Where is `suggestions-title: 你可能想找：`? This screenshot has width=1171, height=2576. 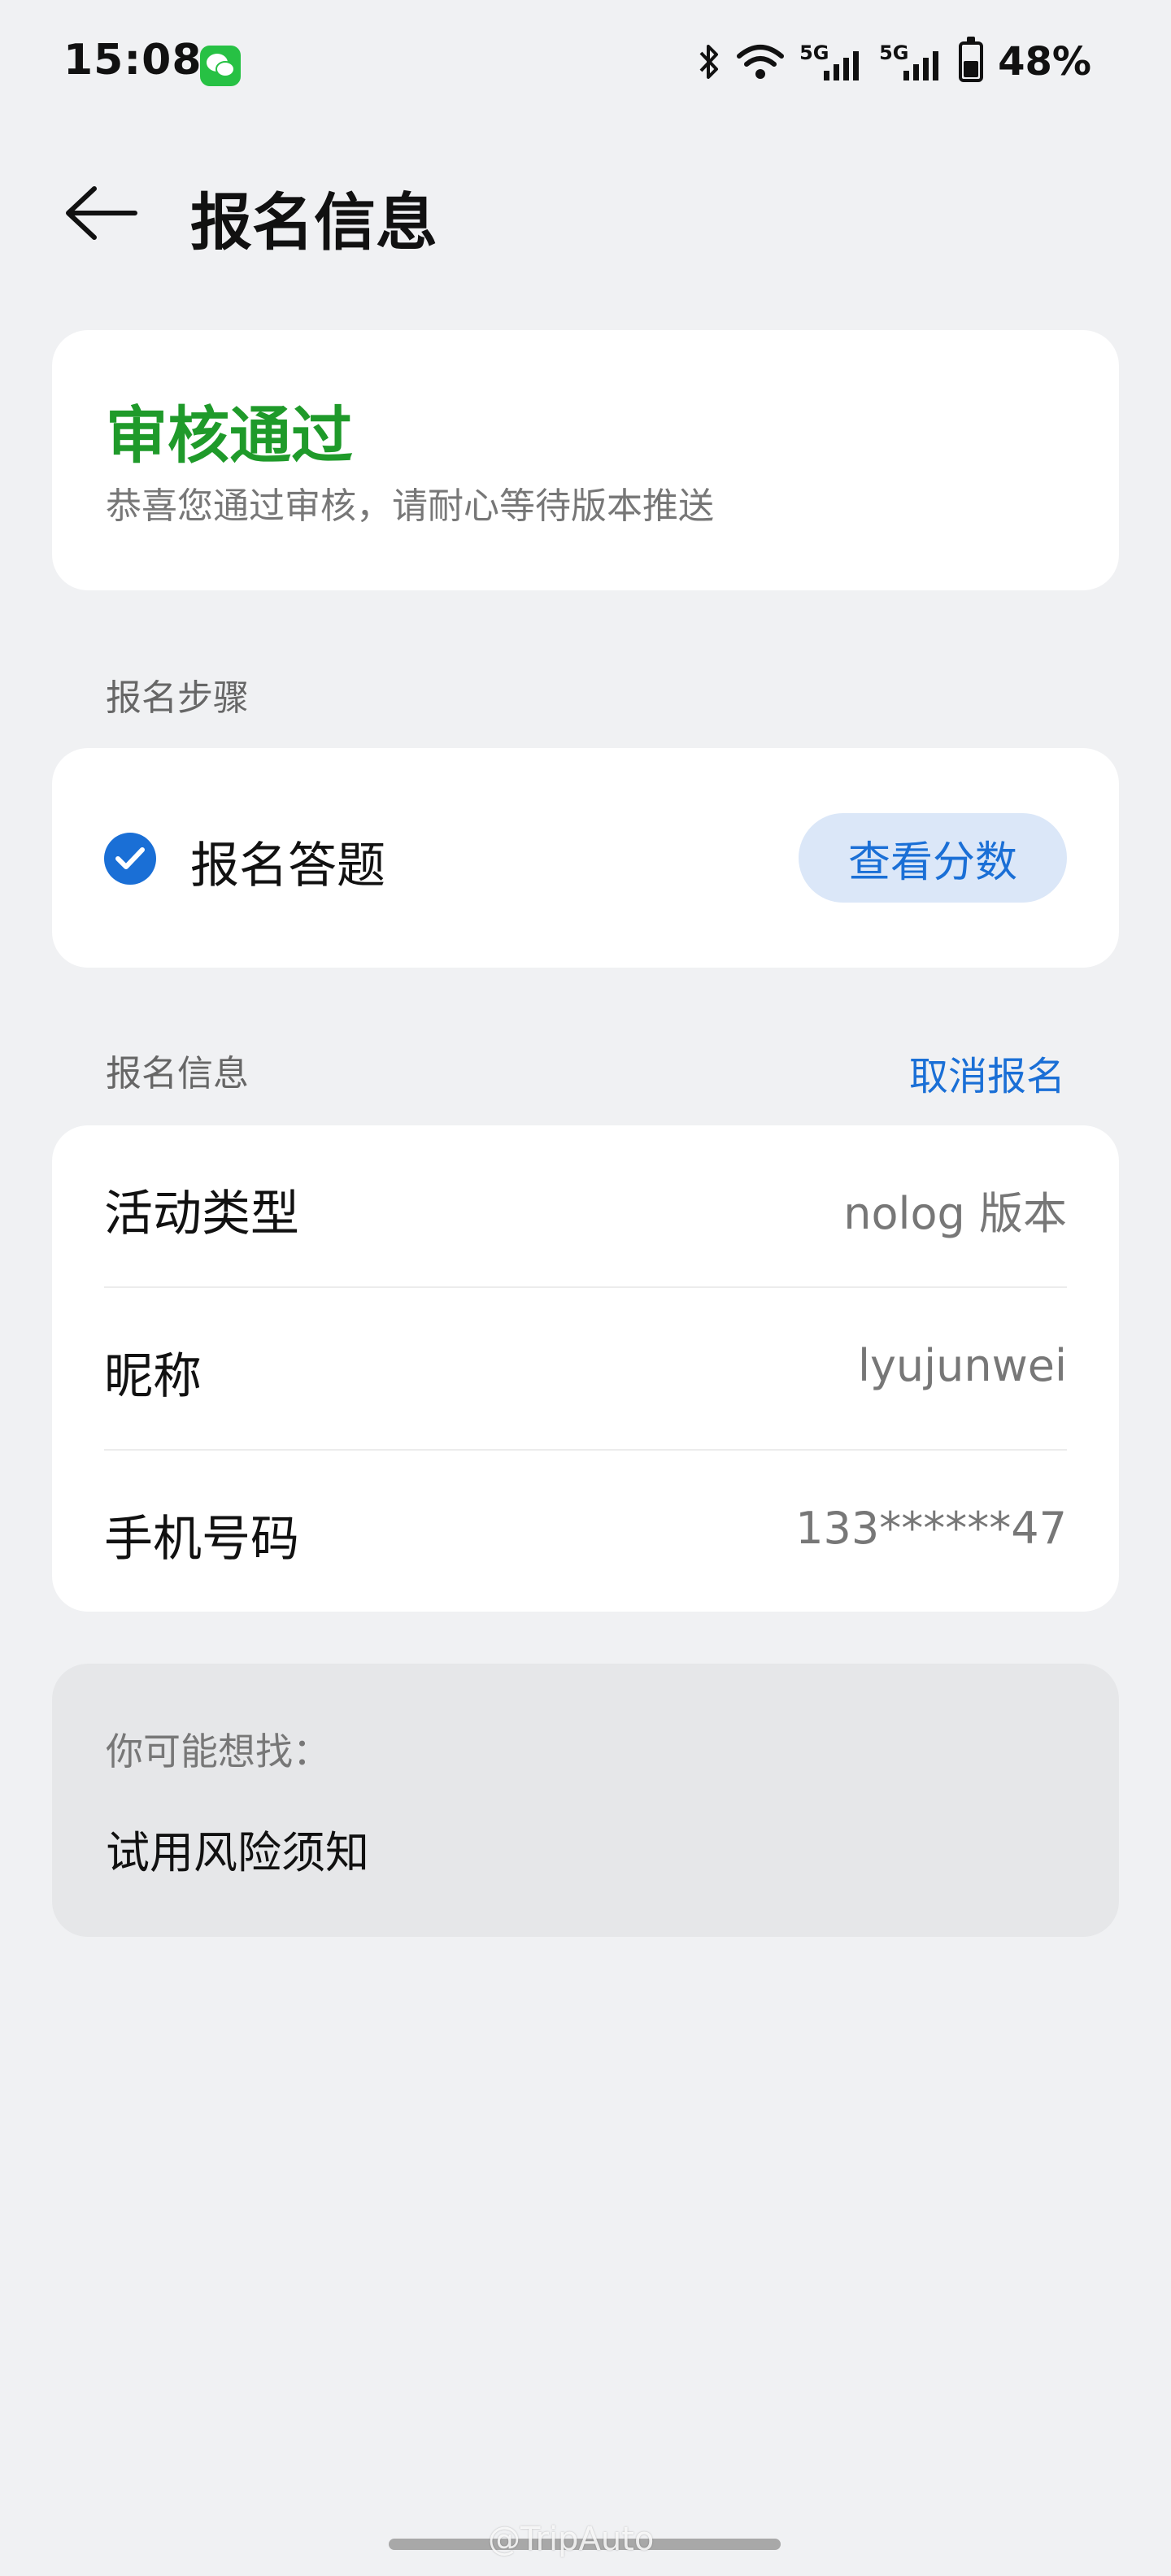 suggestions-title: 你可能想找： is located at coordinates (218, 1752).